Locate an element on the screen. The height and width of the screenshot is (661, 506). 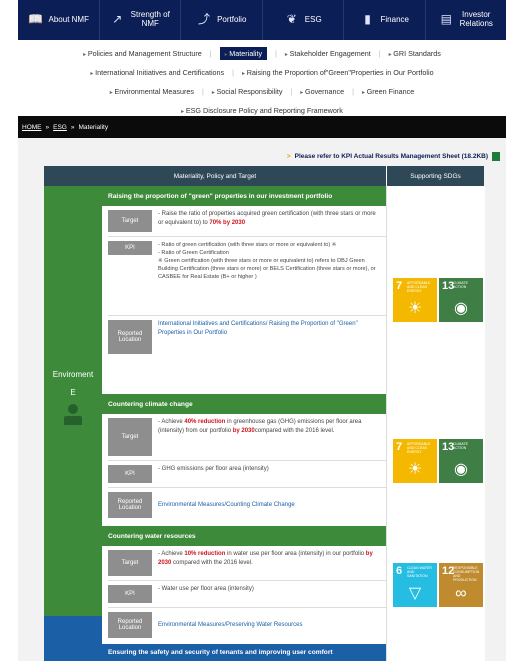
breadcrumb-current: Materiality is located at coordinates (93, 127).